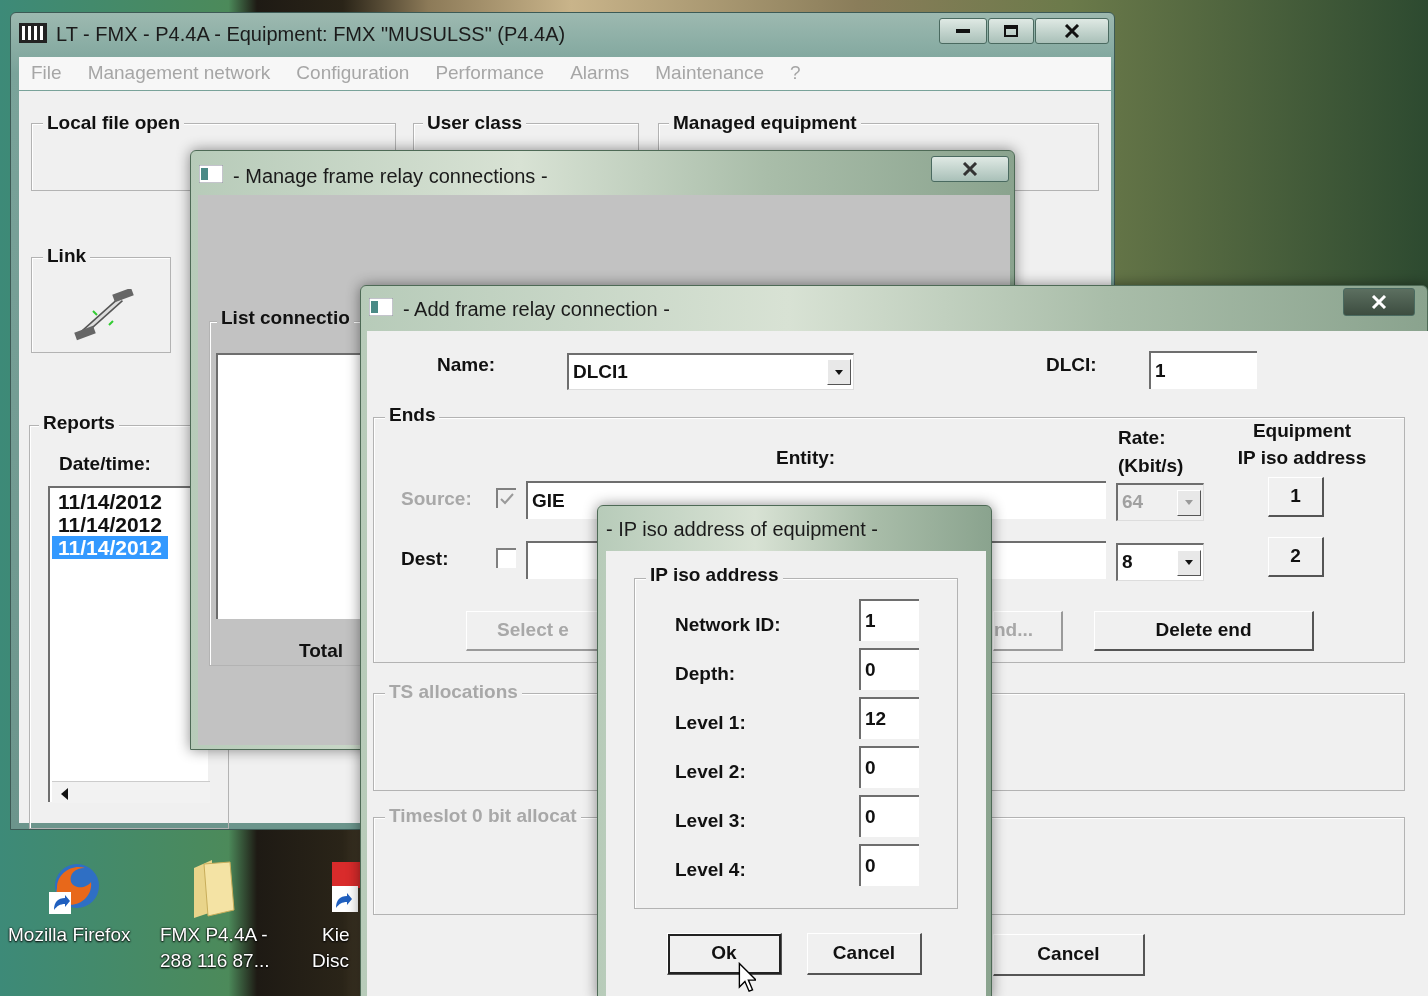 Image resolution: width=1428 pixels, height=996 pixels. Describe the element at coordinates (436, 499) in the screenshot. I see `field-label: Source:` at that location.